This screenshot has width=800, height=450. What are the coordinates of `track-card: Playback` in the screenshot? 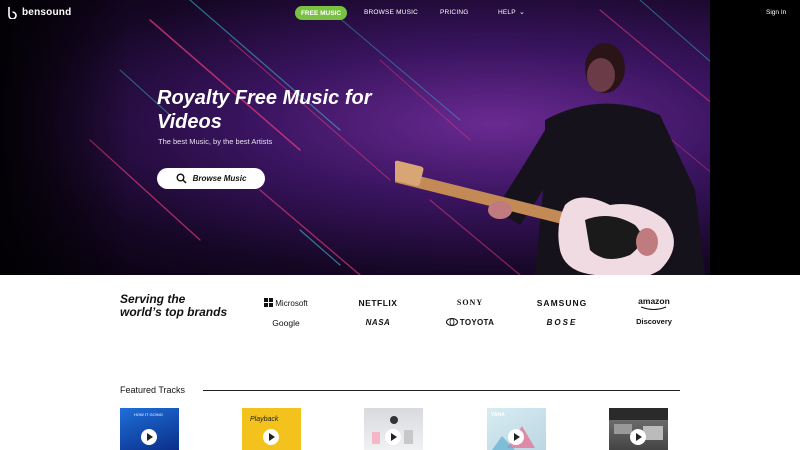 It's located at (271, 429).